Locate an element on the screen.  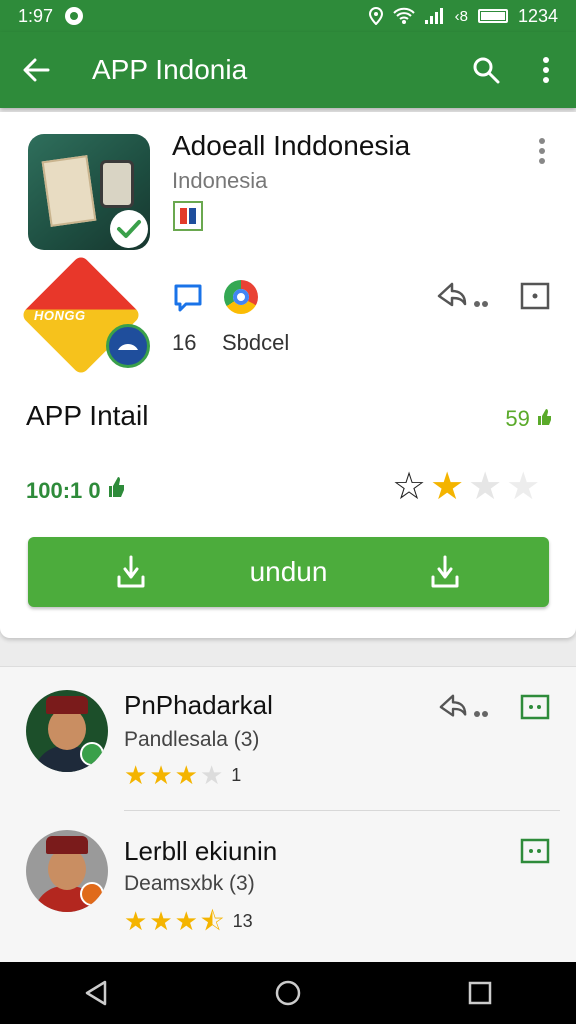
paper-graphic is located at coordinates (69, 191).